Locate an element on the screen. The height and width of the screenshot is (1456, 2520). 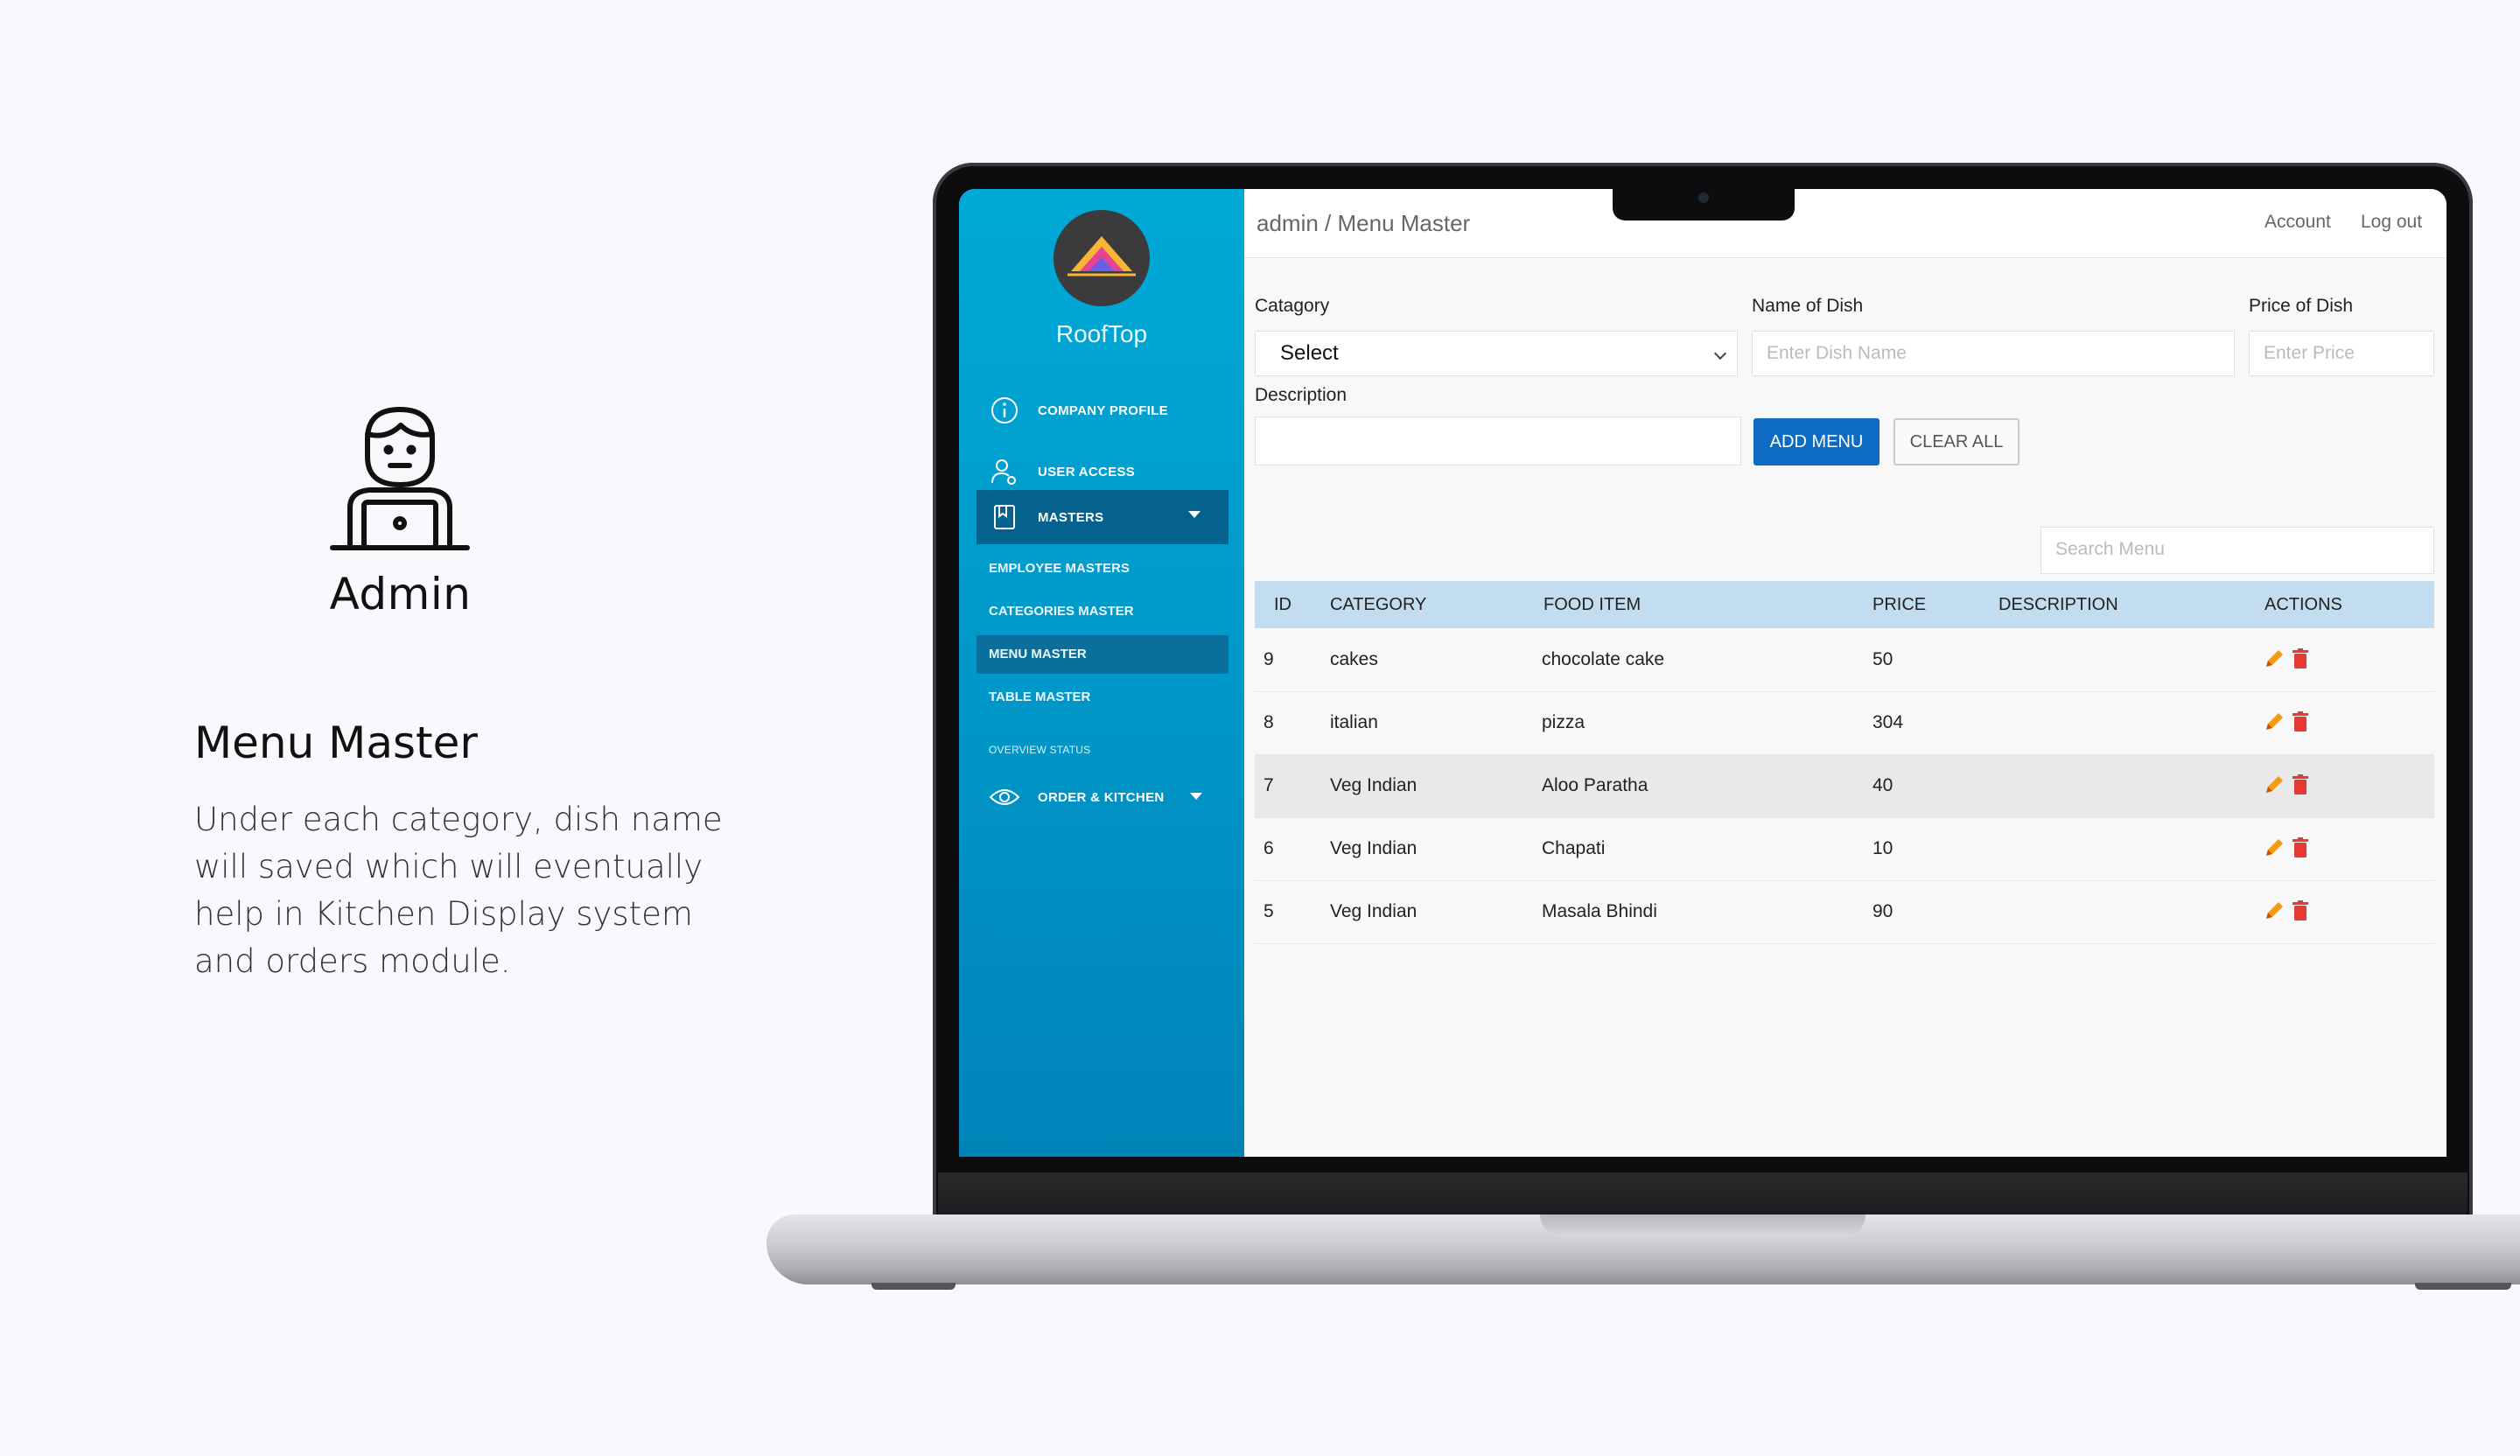
nav-label: COMPANY PROFILE is located at coordinates (1103, 410).